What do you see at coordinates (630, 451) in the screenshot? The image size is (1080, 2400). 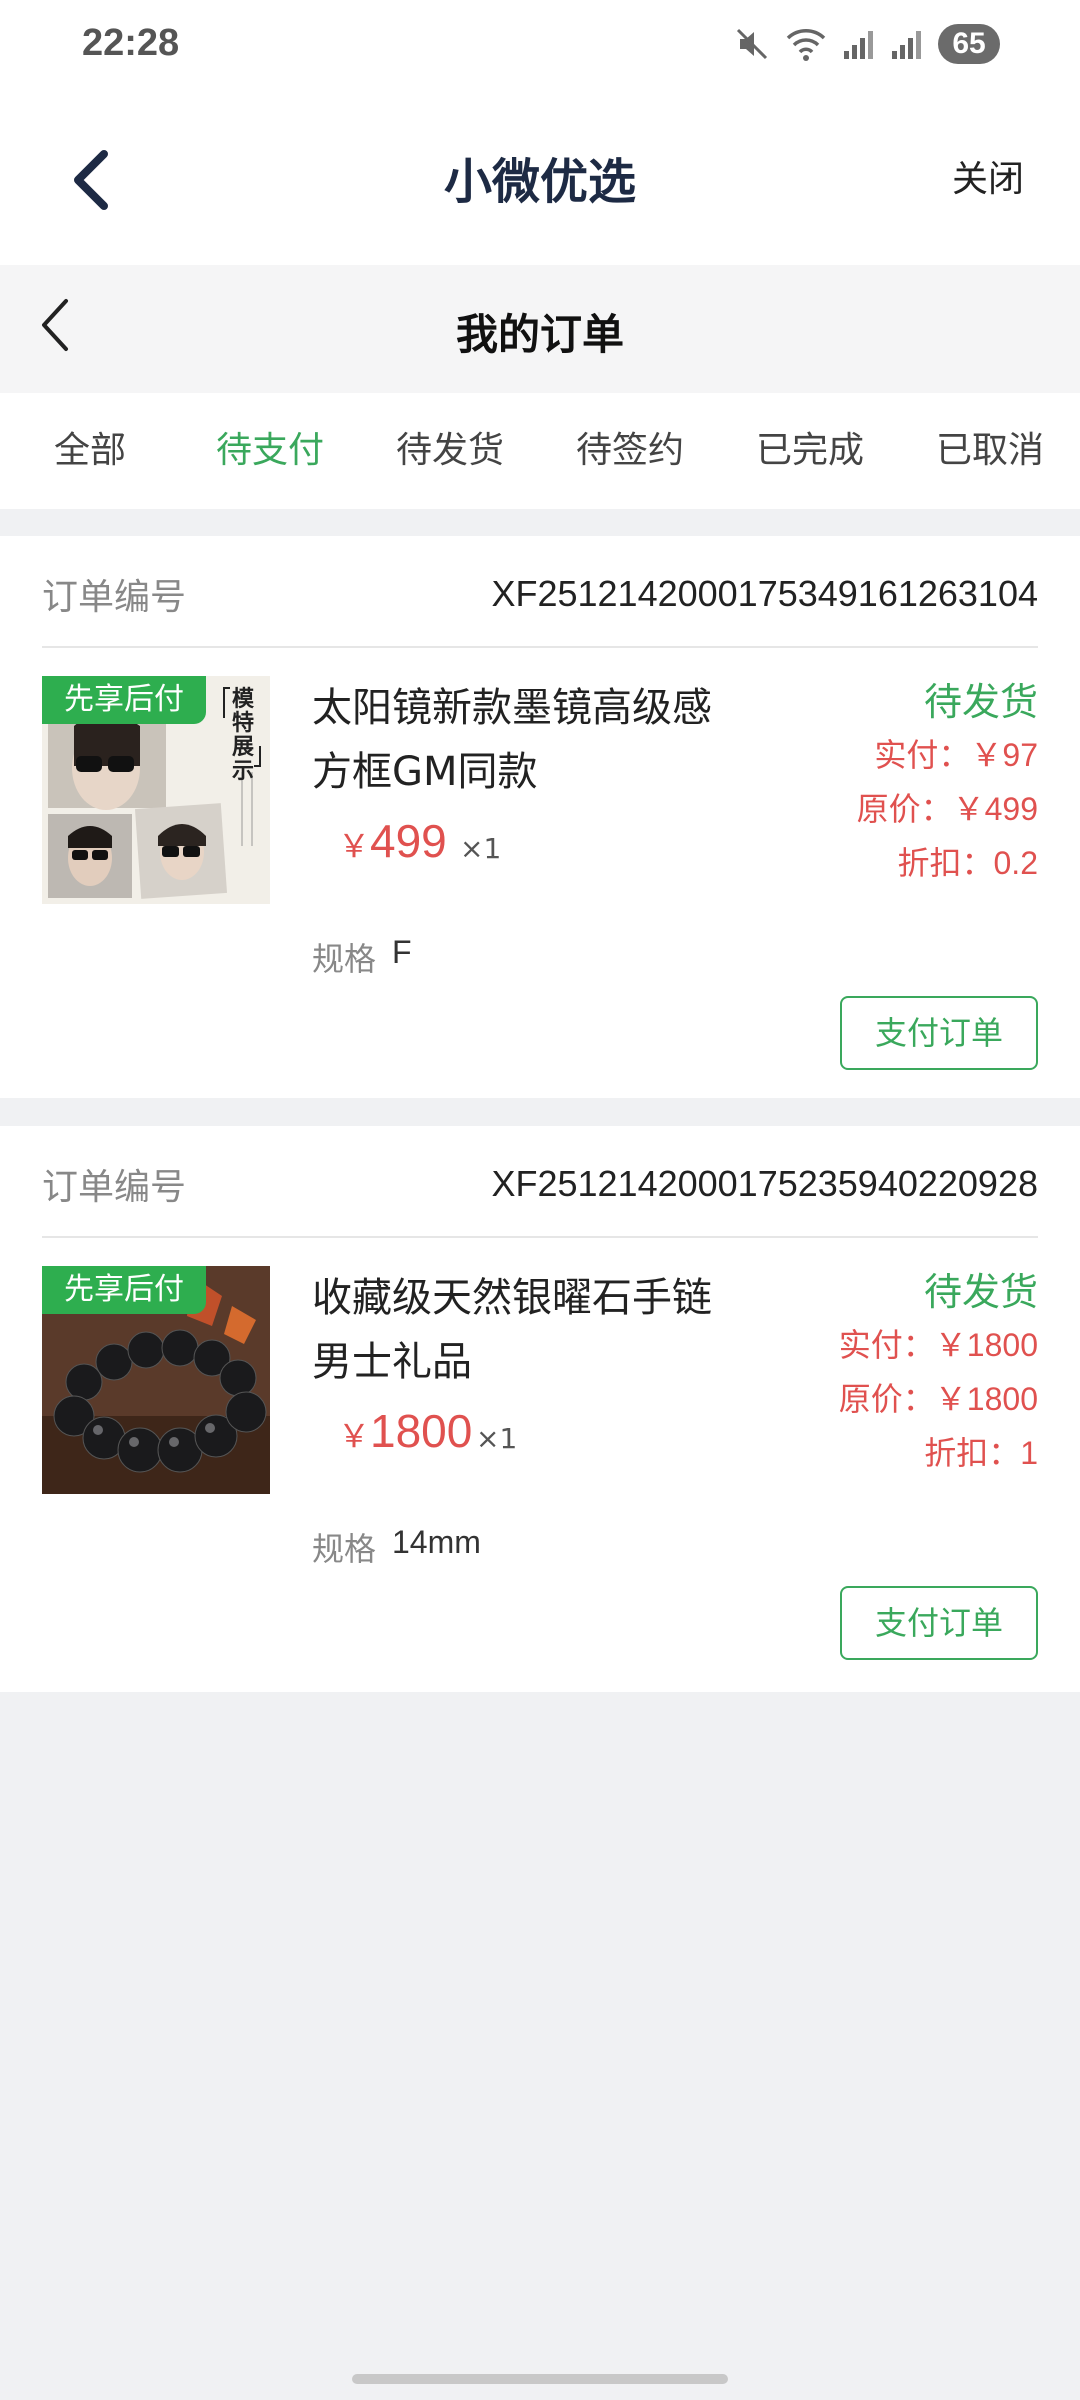 I see `tab-pending-contract: 待签约` at bounding box center [630, 451].